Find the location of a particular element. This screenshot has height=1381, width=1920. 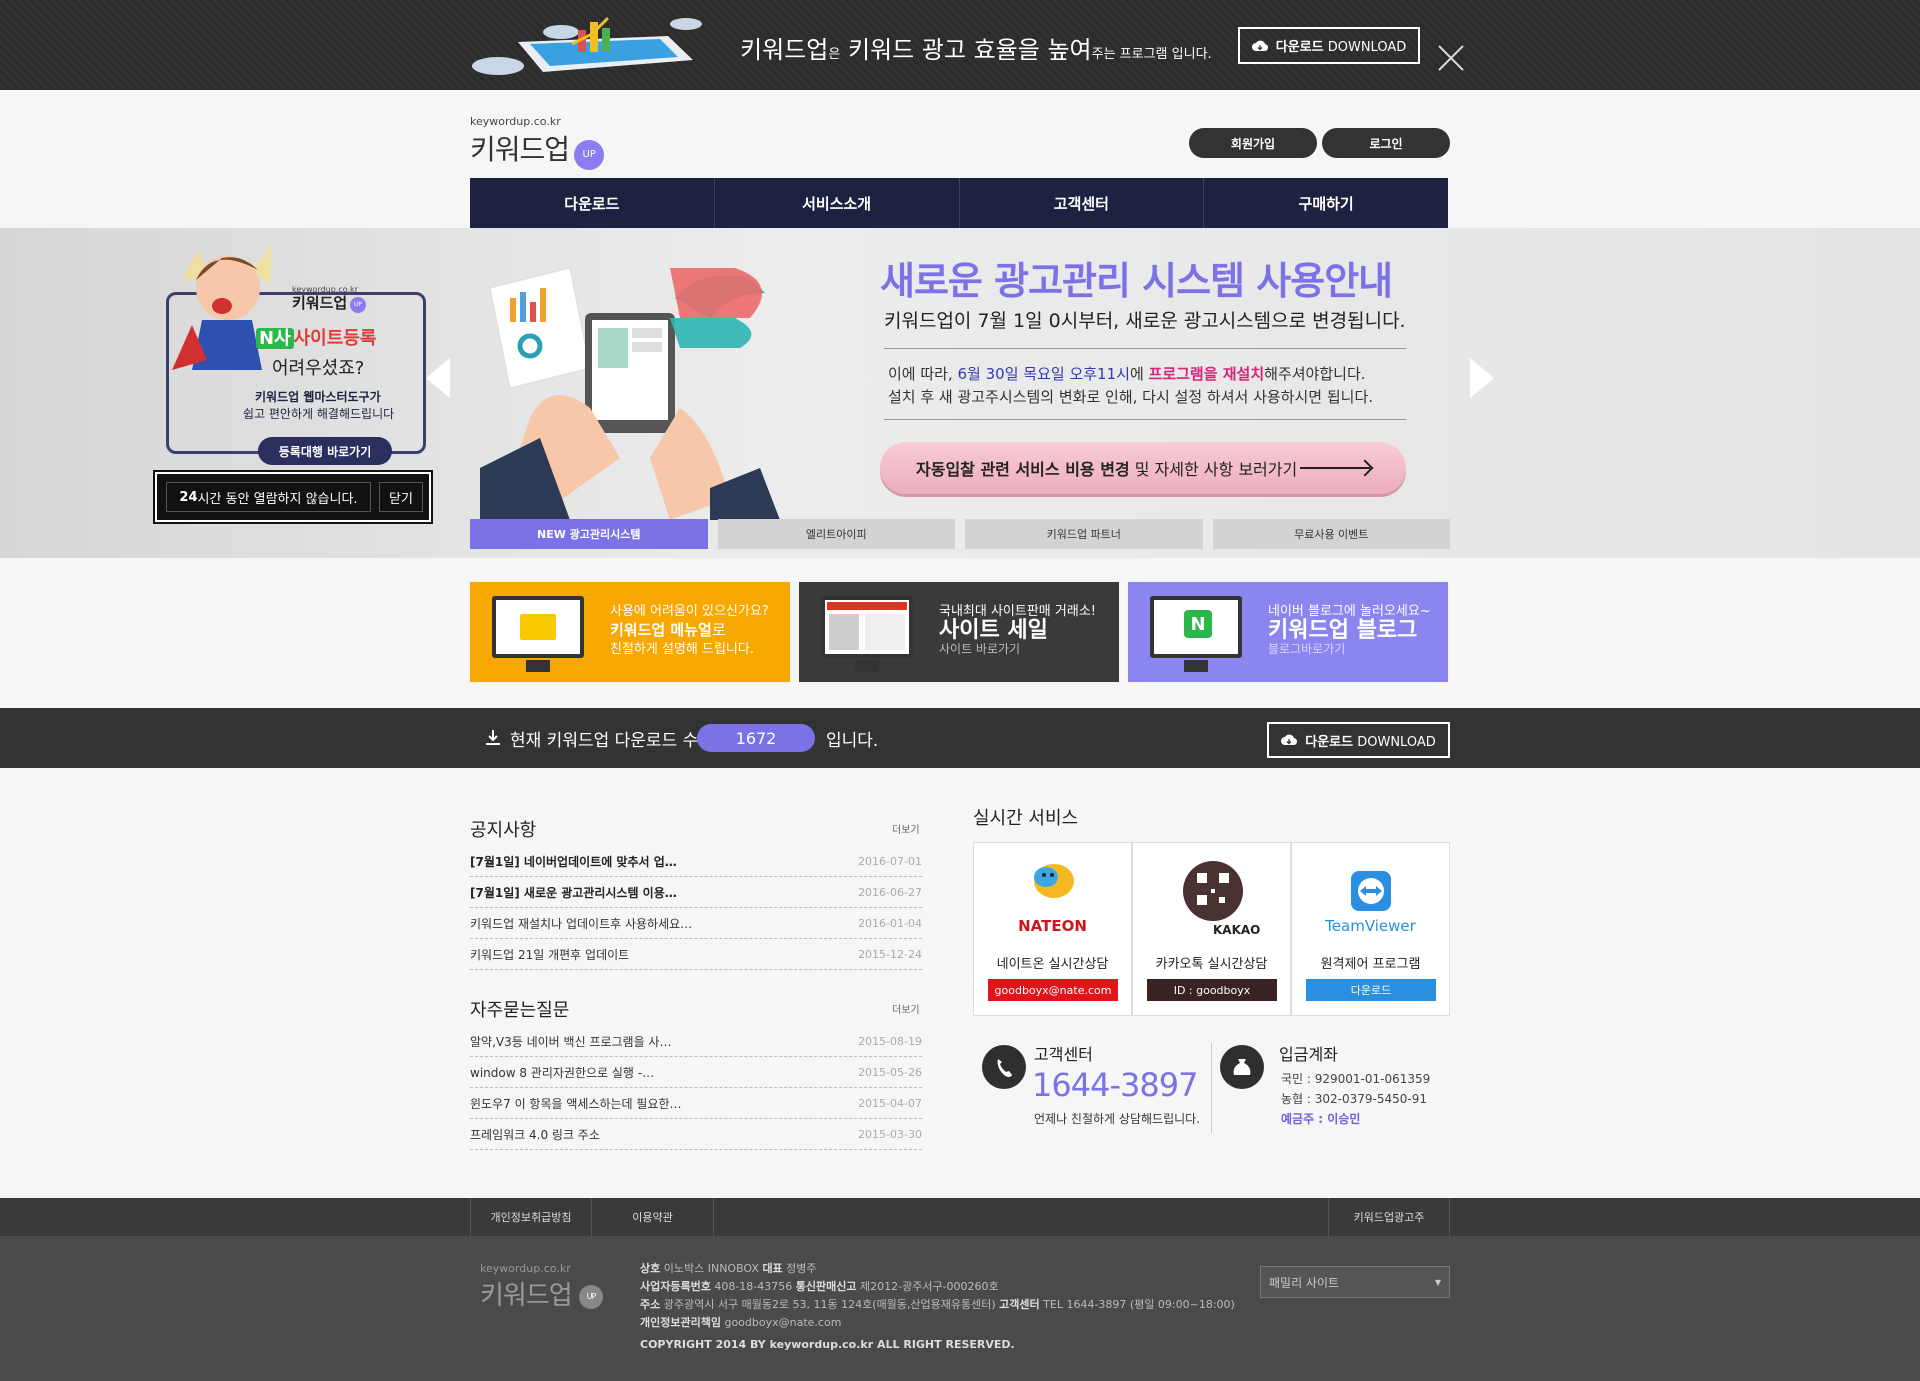

download-count: 1672 is located at coordinates (756, 738).